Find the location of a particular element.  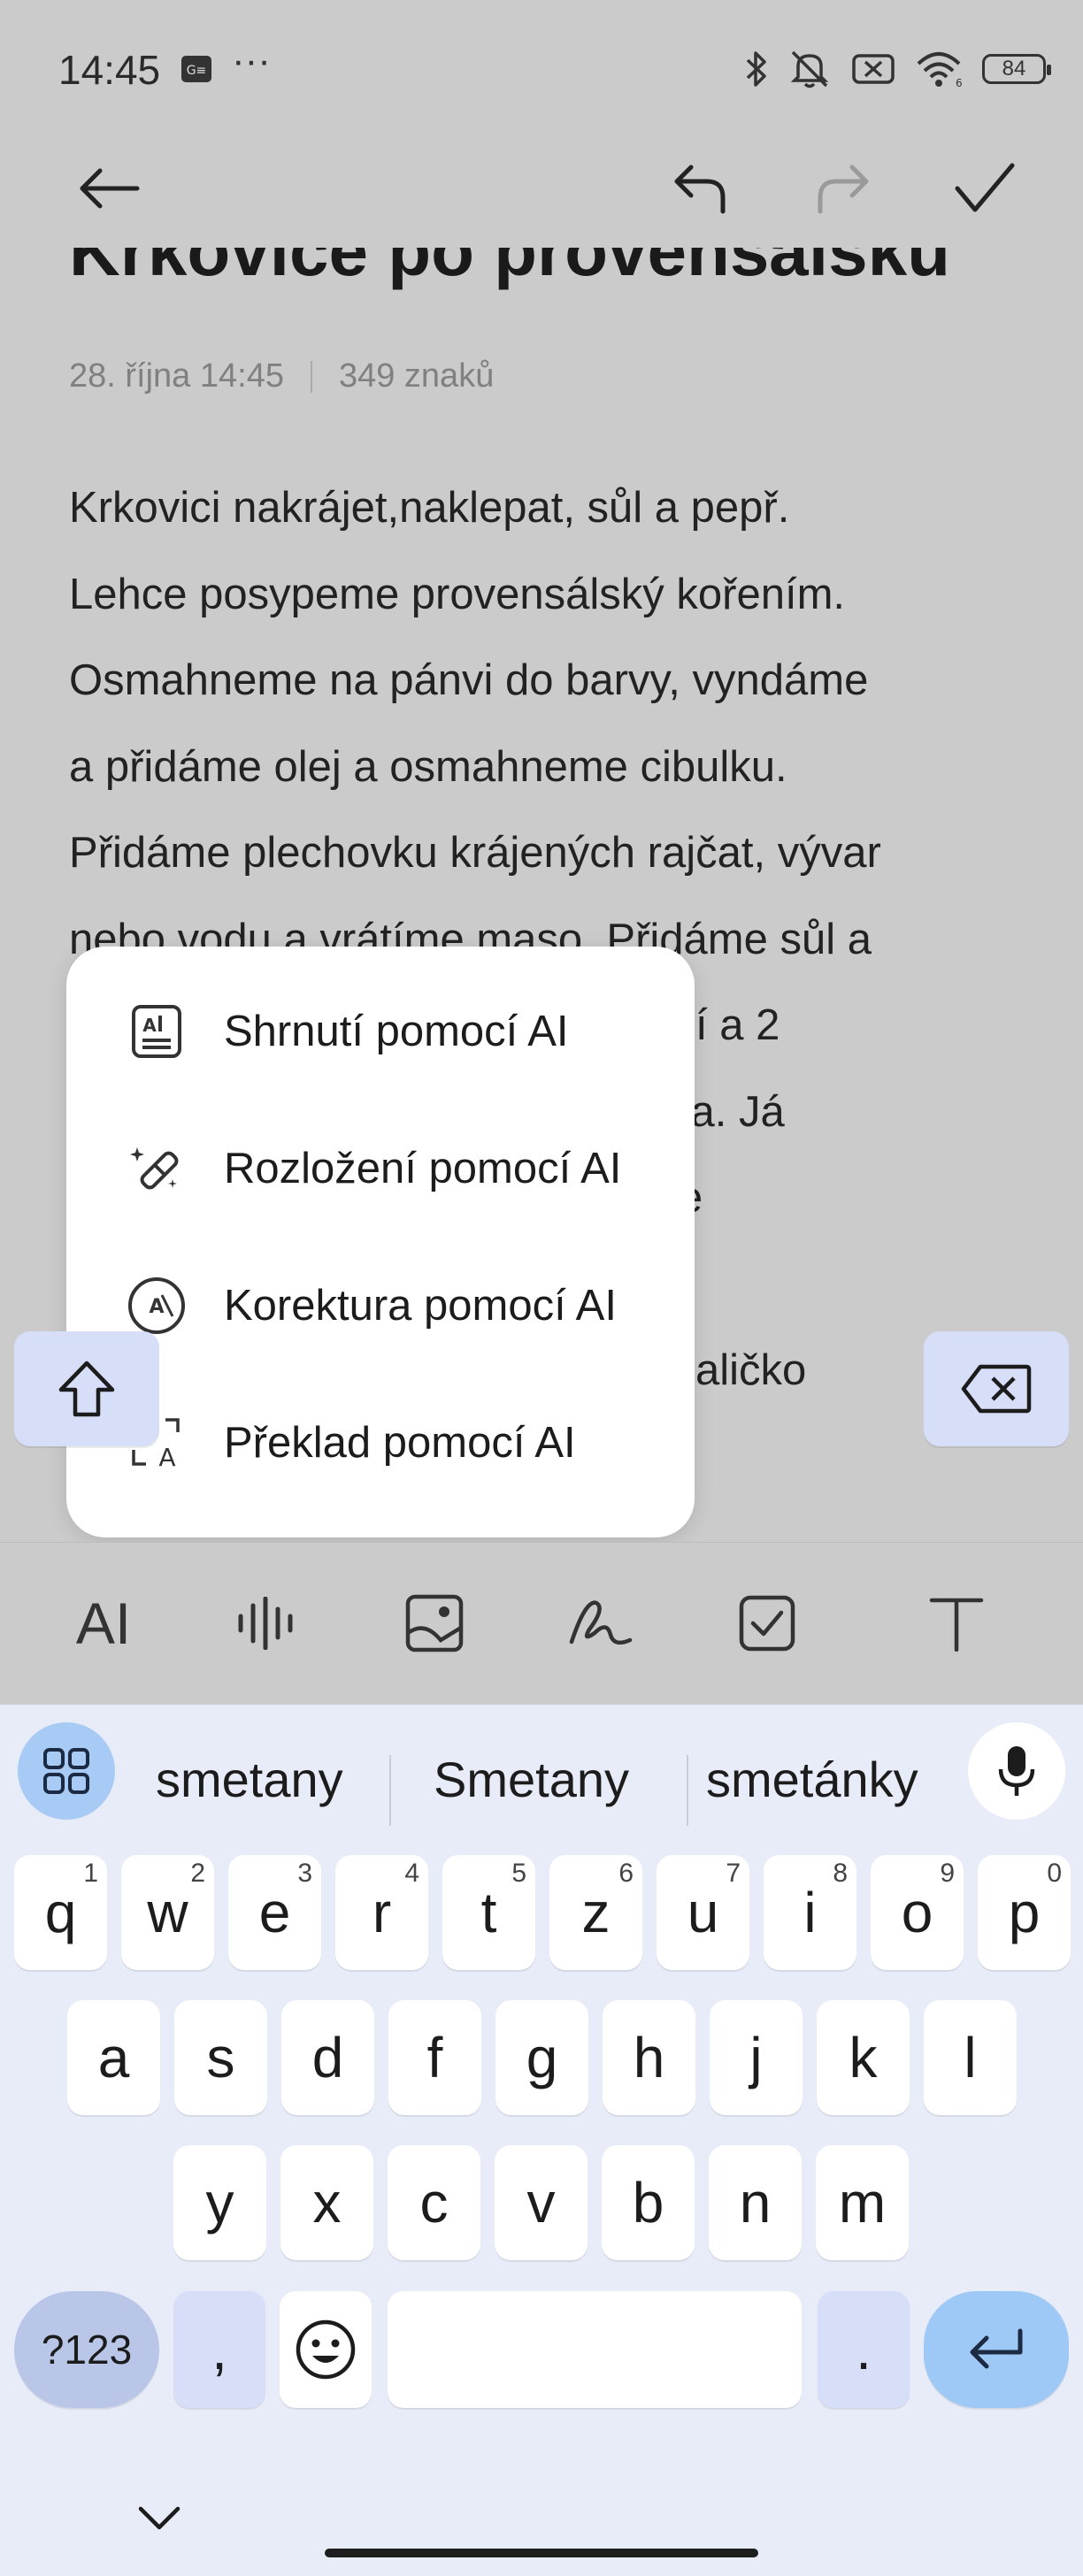

key-r: r4 is located at coordinates (381, 1912).